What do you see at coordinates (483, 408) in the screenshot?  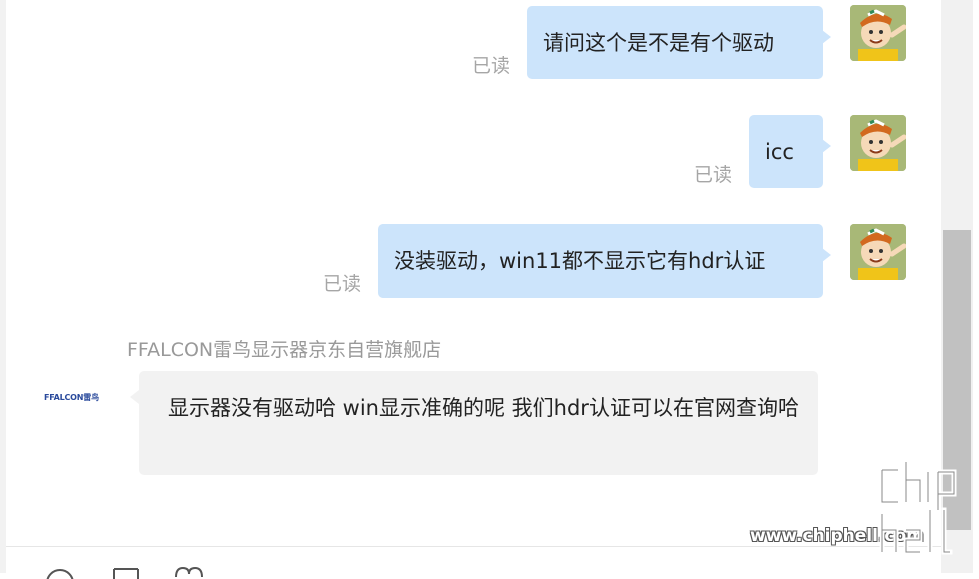 I see `message-text: 显示器没有驱动哈 win显示准确的呢 我们hdr认证可以在官网查询哈` at bounding box center [483, 408].